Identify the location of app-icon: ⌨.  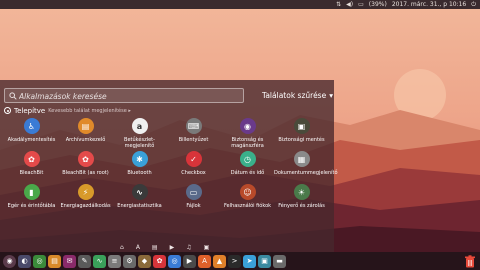
(193, 126).